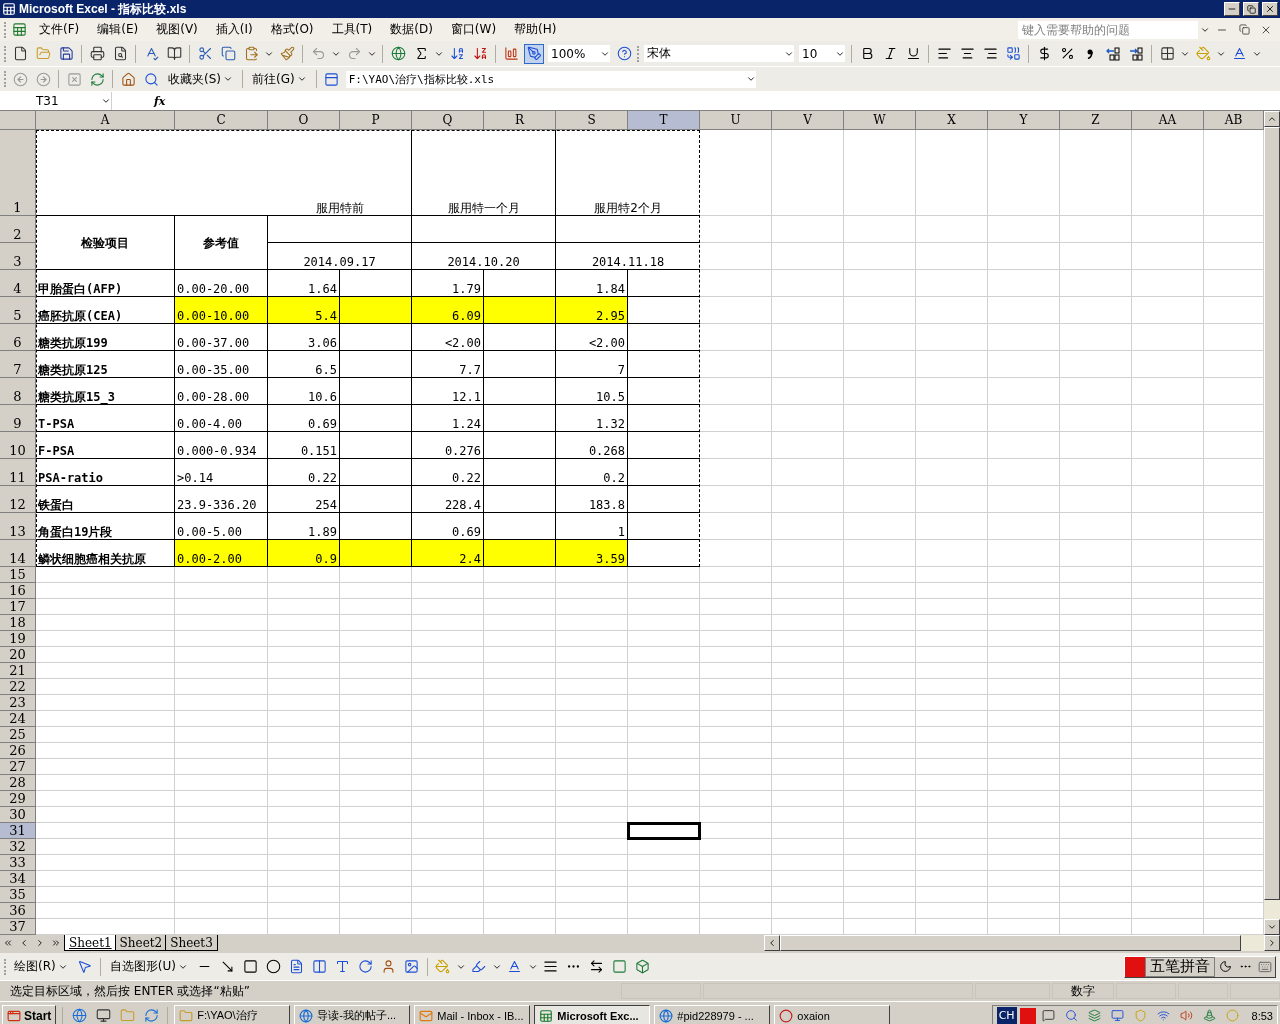  Describe the element at coordinates (18, 591) in the screenshot. I see `row-header: 16` at that location.